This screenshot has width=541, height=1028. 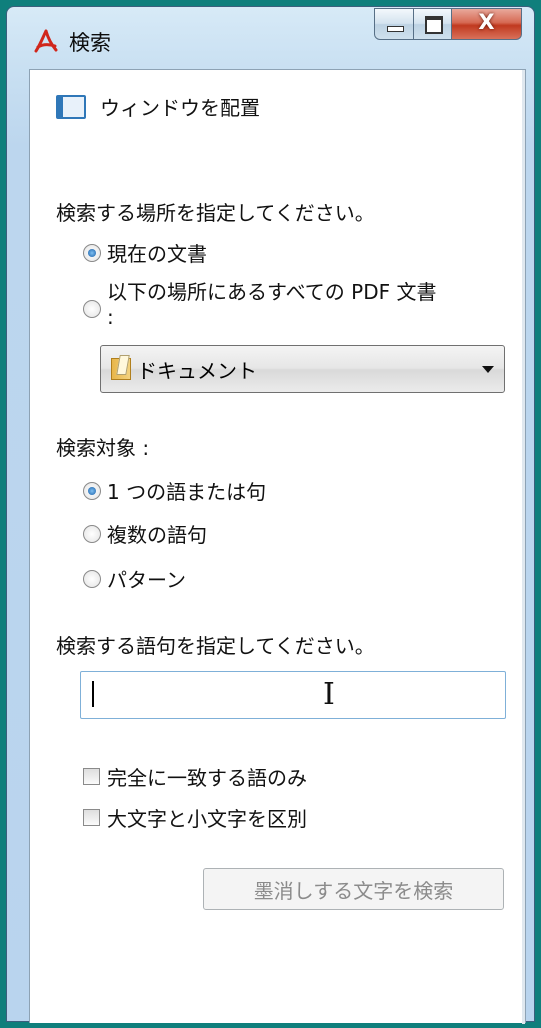 I want to click on panel-right-edge, so click(x=523, y=547).